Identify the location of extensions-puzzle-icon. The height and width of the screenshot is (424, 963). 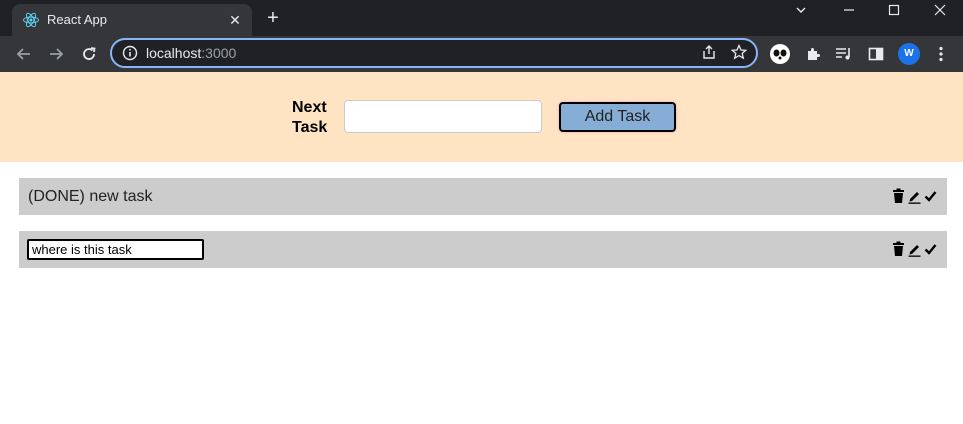
(813, 54).